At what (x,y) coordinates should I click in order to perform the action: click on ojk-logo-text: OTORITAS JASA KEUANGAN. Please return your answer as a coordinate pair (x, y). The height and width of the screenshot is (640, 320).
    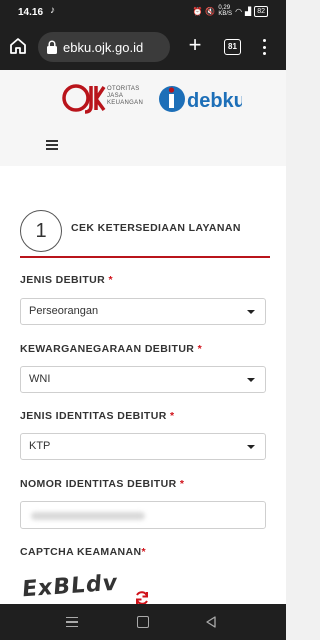
    Looking at the image, I should click on (125, 96).